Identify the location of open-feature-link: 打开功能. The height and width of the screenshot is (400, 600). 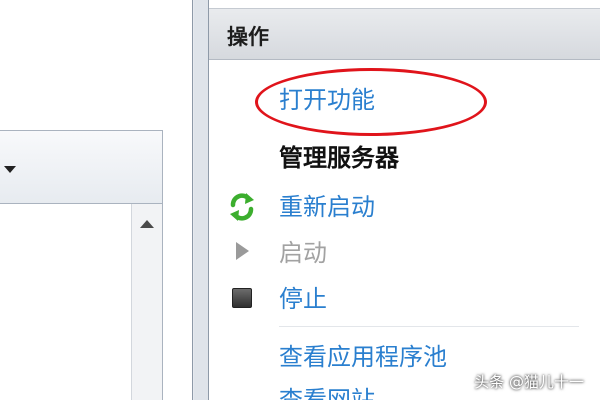
(327, 100).